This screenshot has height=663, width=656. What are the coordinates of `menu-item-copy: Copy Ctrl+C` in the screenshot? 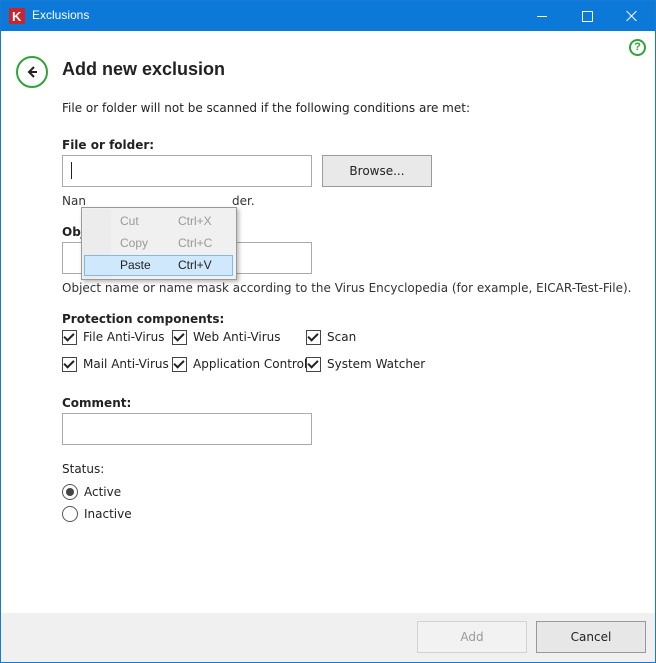 It's located at (158, 243).